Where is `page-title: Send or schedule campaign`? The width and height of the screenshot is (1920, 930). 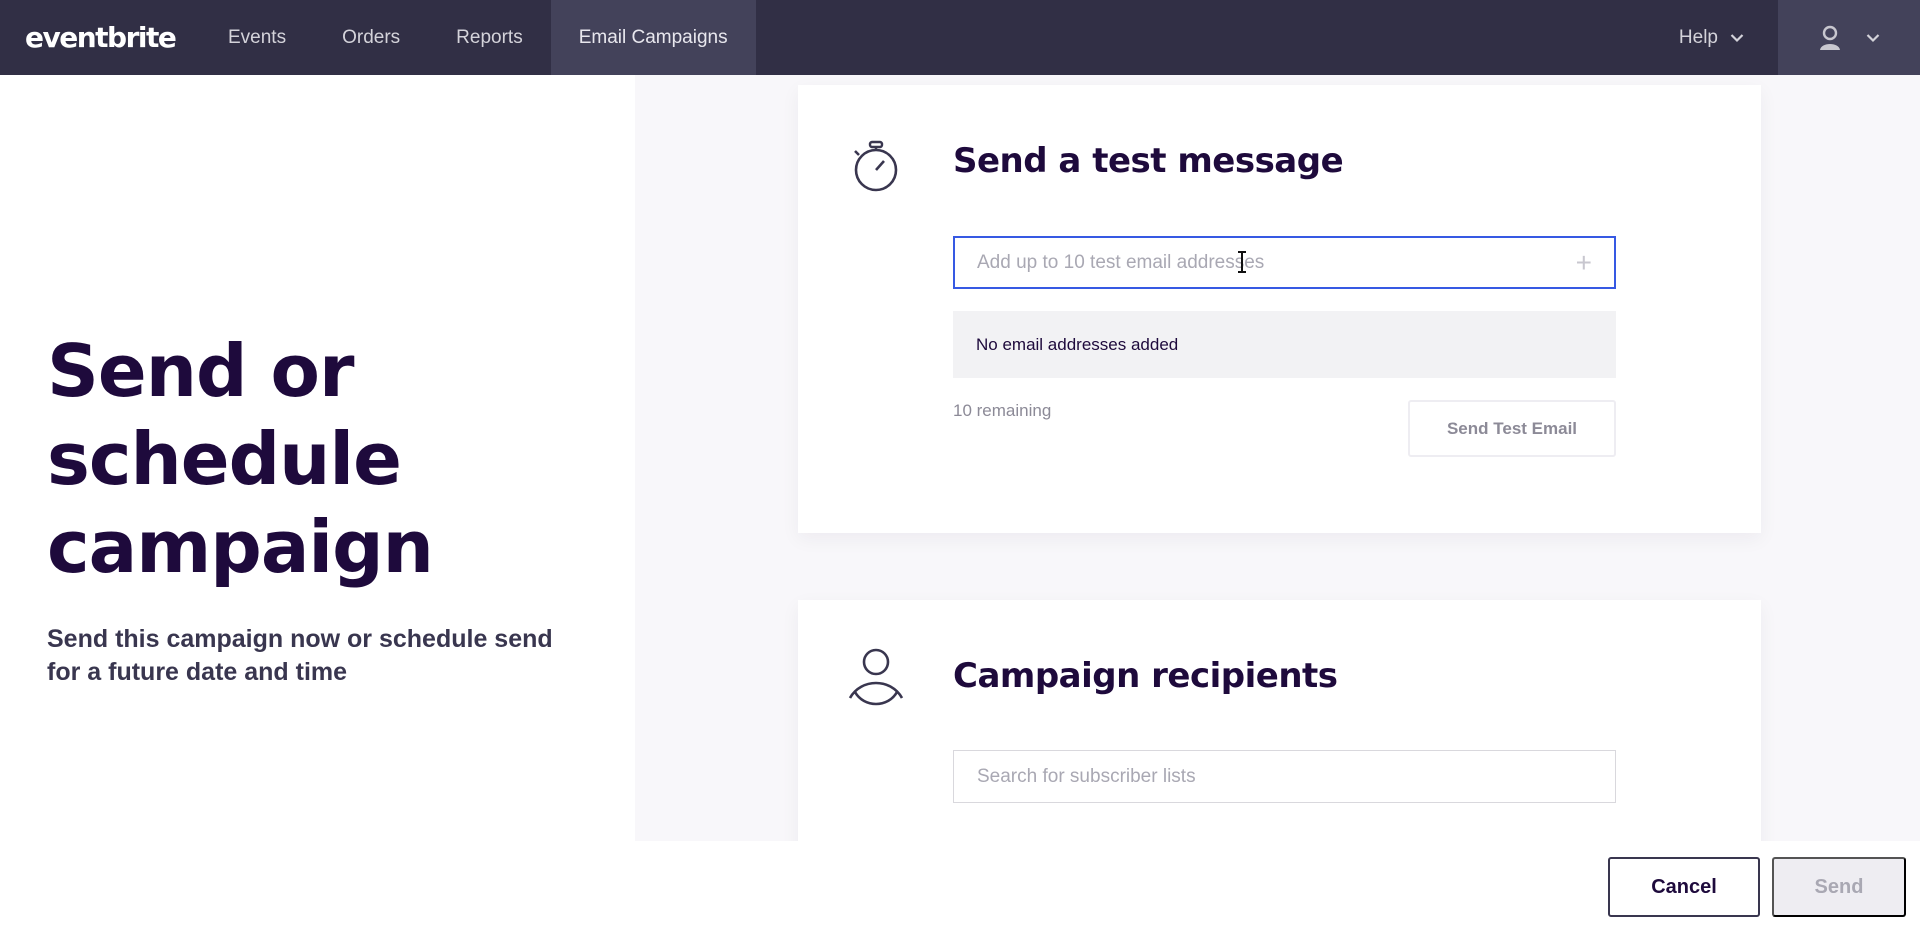 page-title: Send or schedule campaign is located at coordinates (240, 459).